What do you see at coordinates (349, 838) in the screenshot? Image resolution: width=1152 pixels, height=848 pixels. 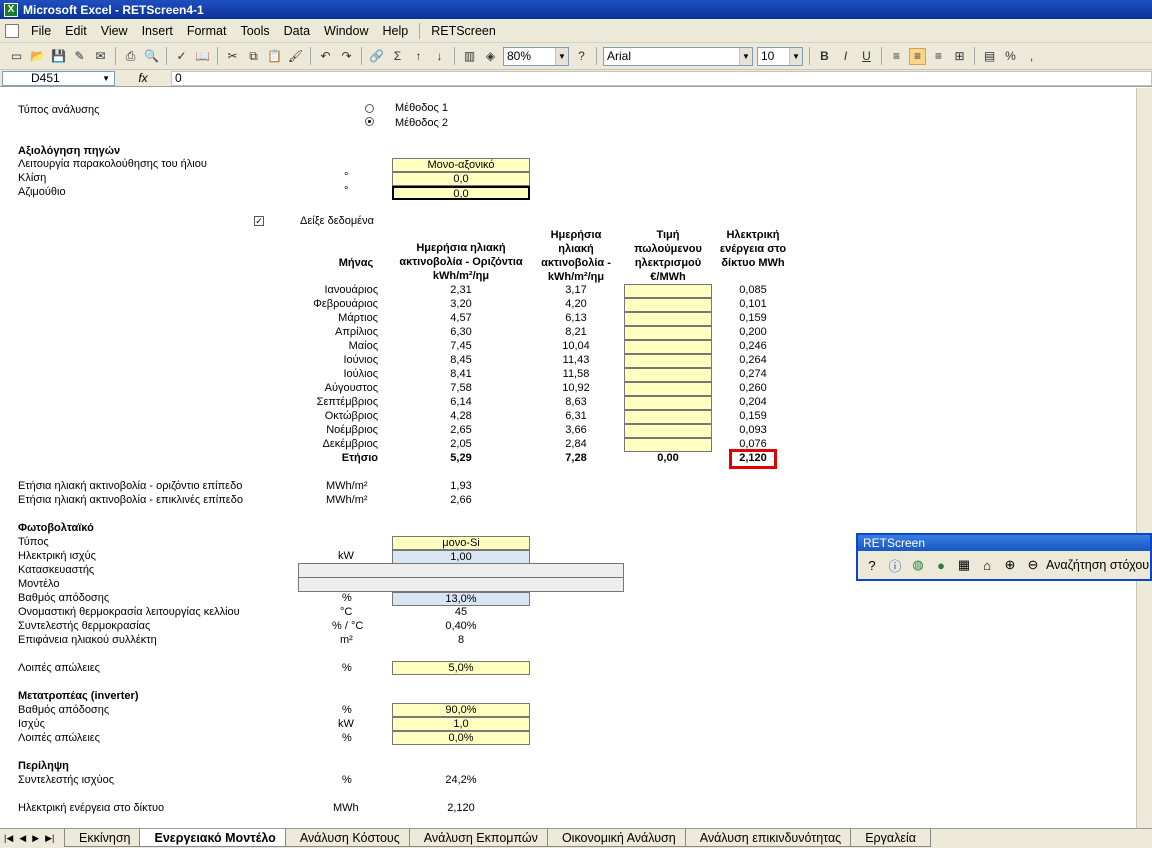 I see `sheet-tab: Ανάλυση Κόστους` at bounding box center [349, 838].